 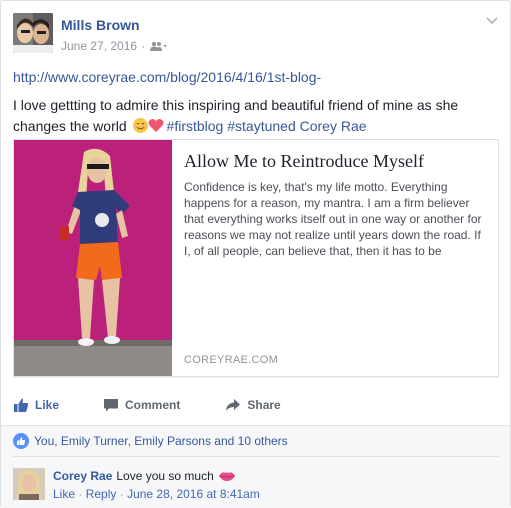 I want to click on share-arrow-icon, so click(x=233, y=405).